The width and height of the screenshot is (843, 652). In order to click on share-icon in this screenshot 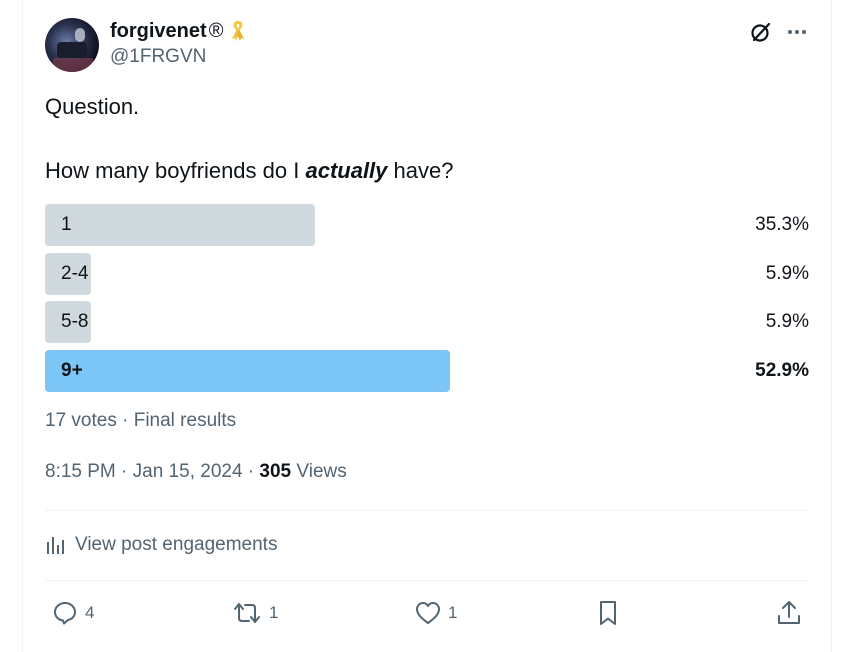, I will do `click(789, 613)`.